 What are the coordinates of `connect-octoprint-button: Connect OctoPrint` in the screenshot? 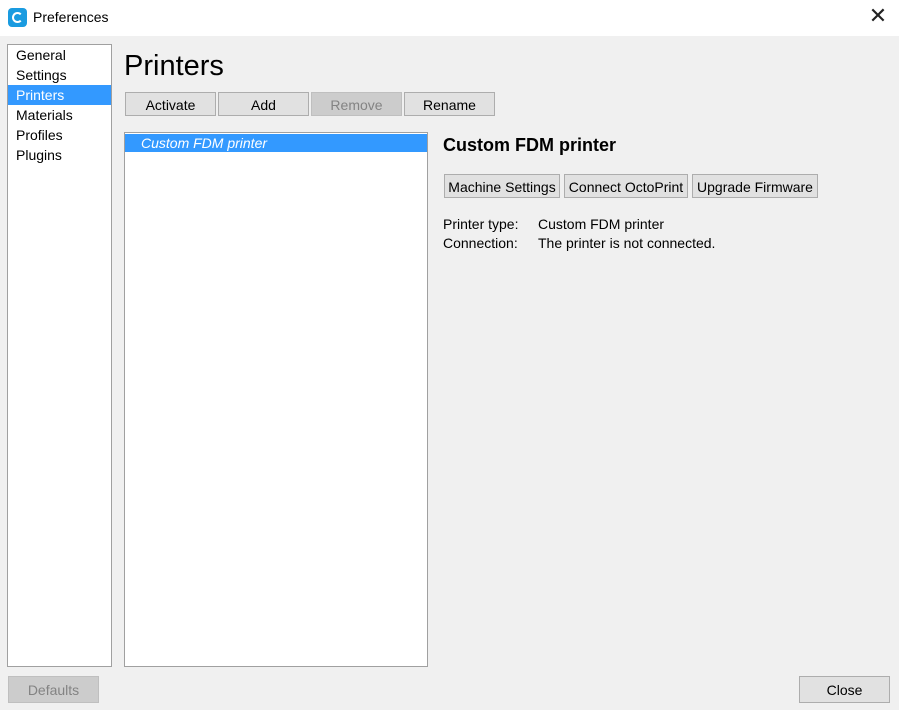 It's located at (626, 186).